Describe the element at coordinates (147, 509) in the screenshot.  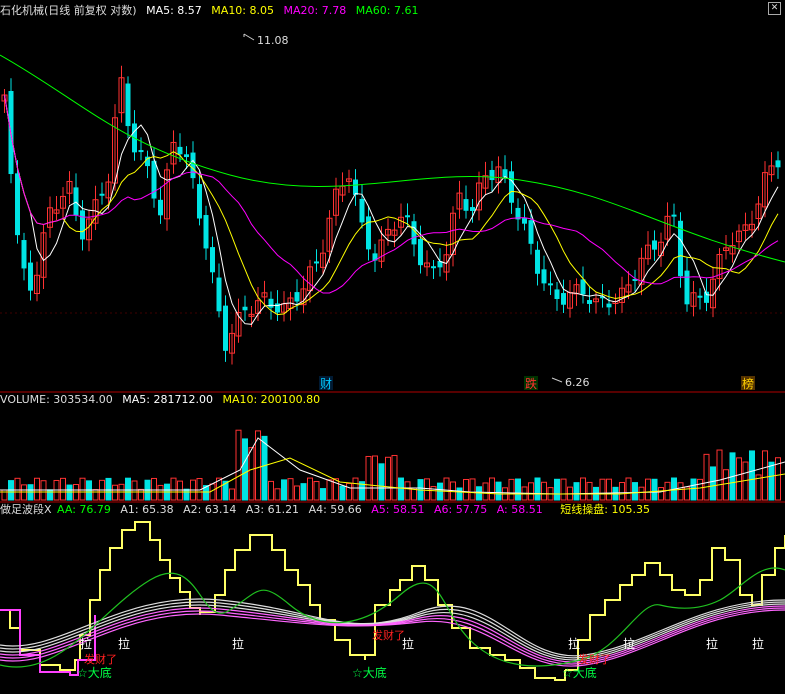
I see `a1-value: A1: 65.38` at that location.